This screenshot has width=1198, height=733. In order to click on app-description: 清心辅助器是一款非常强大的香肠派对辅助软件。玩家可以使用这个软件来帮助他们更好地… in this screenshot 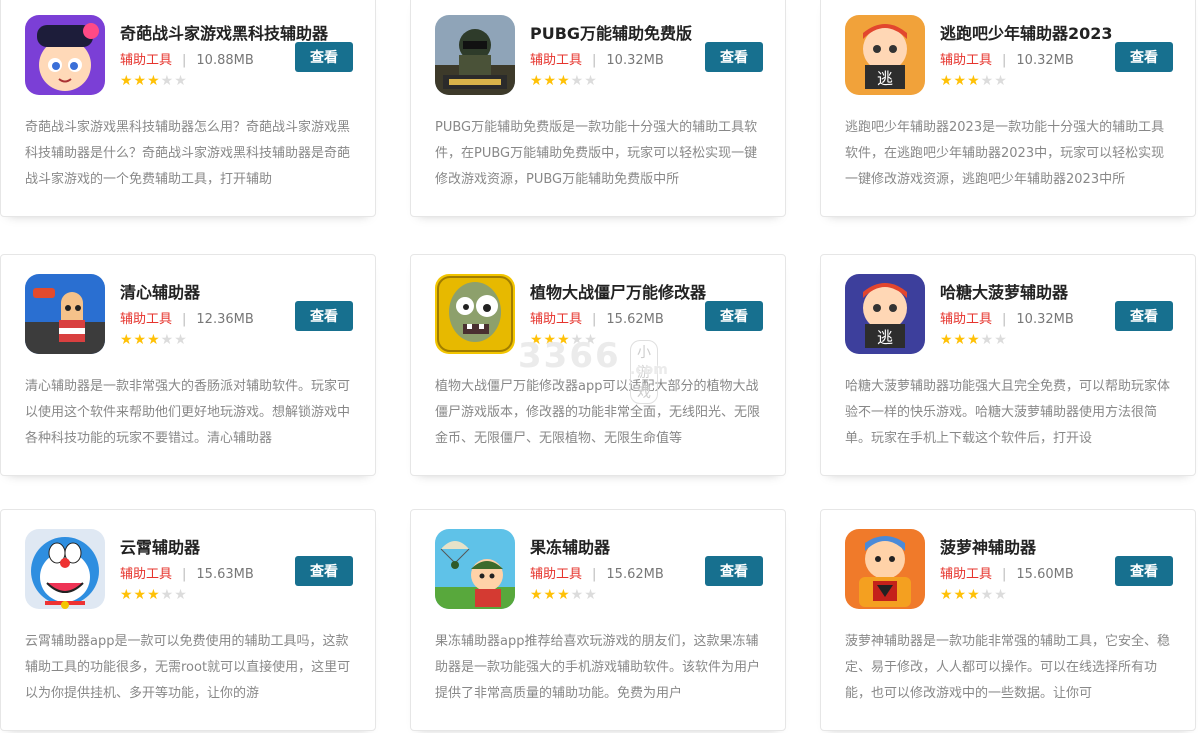, I will do `click(188, 412)`.